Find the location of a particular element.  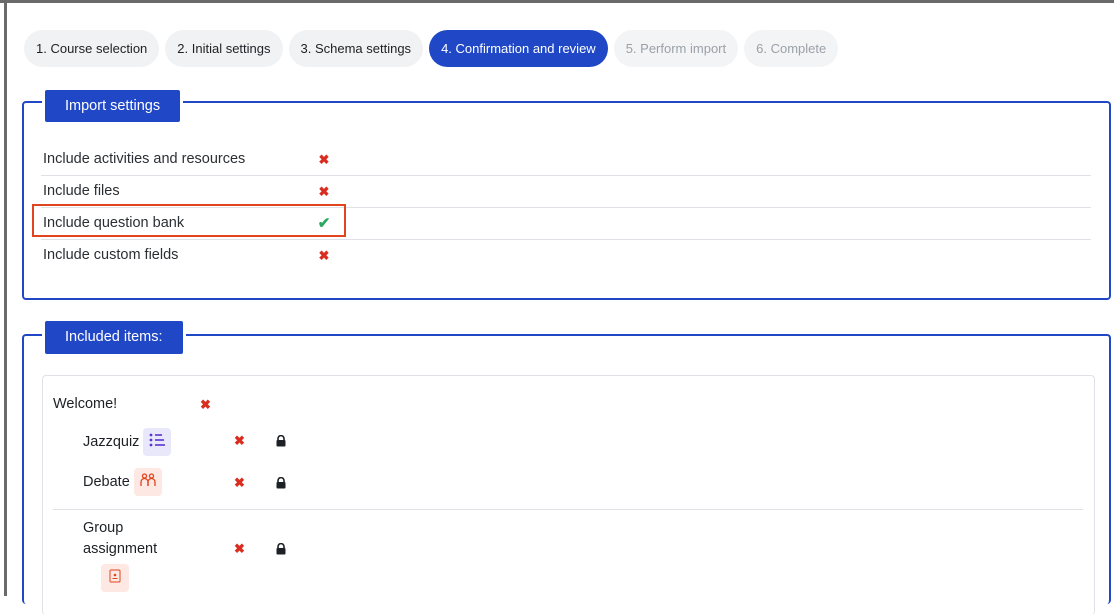

assignment-icon is located at coordinates (115, 578).